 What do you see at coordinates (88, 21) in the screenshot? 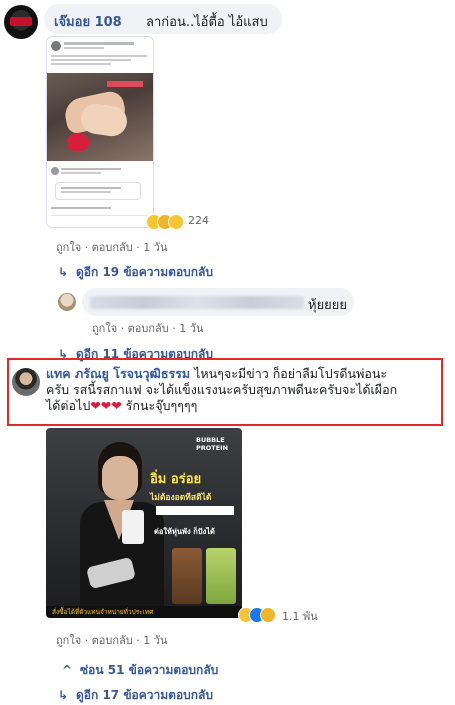
I see `comment-author: เจ๊มอย 108` at bounding box center [88, 21].